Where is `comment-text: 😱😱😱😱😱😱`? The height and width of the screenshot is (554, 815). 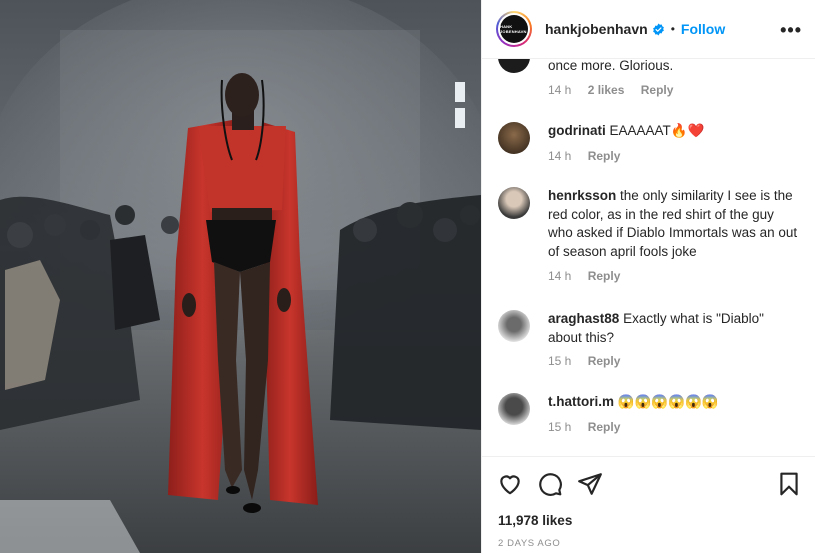 comment-text: 😱😱😱😱😱😱 is located at coordinates (668, 401).